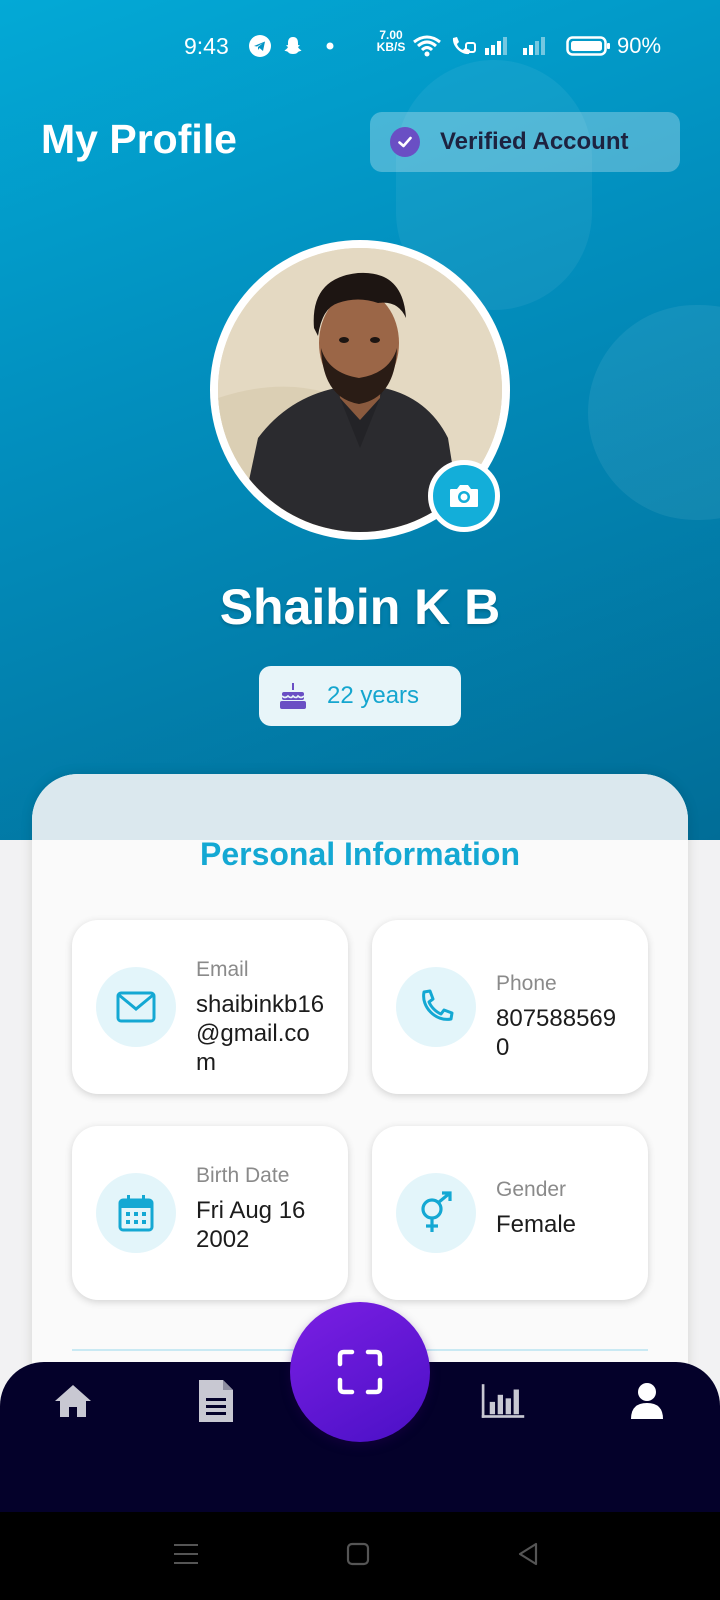  What do you see at coordinates (243, 1175) in the screenshot?
I see `birth-date-label: Birth Date` at bounding box center [243, 1175].